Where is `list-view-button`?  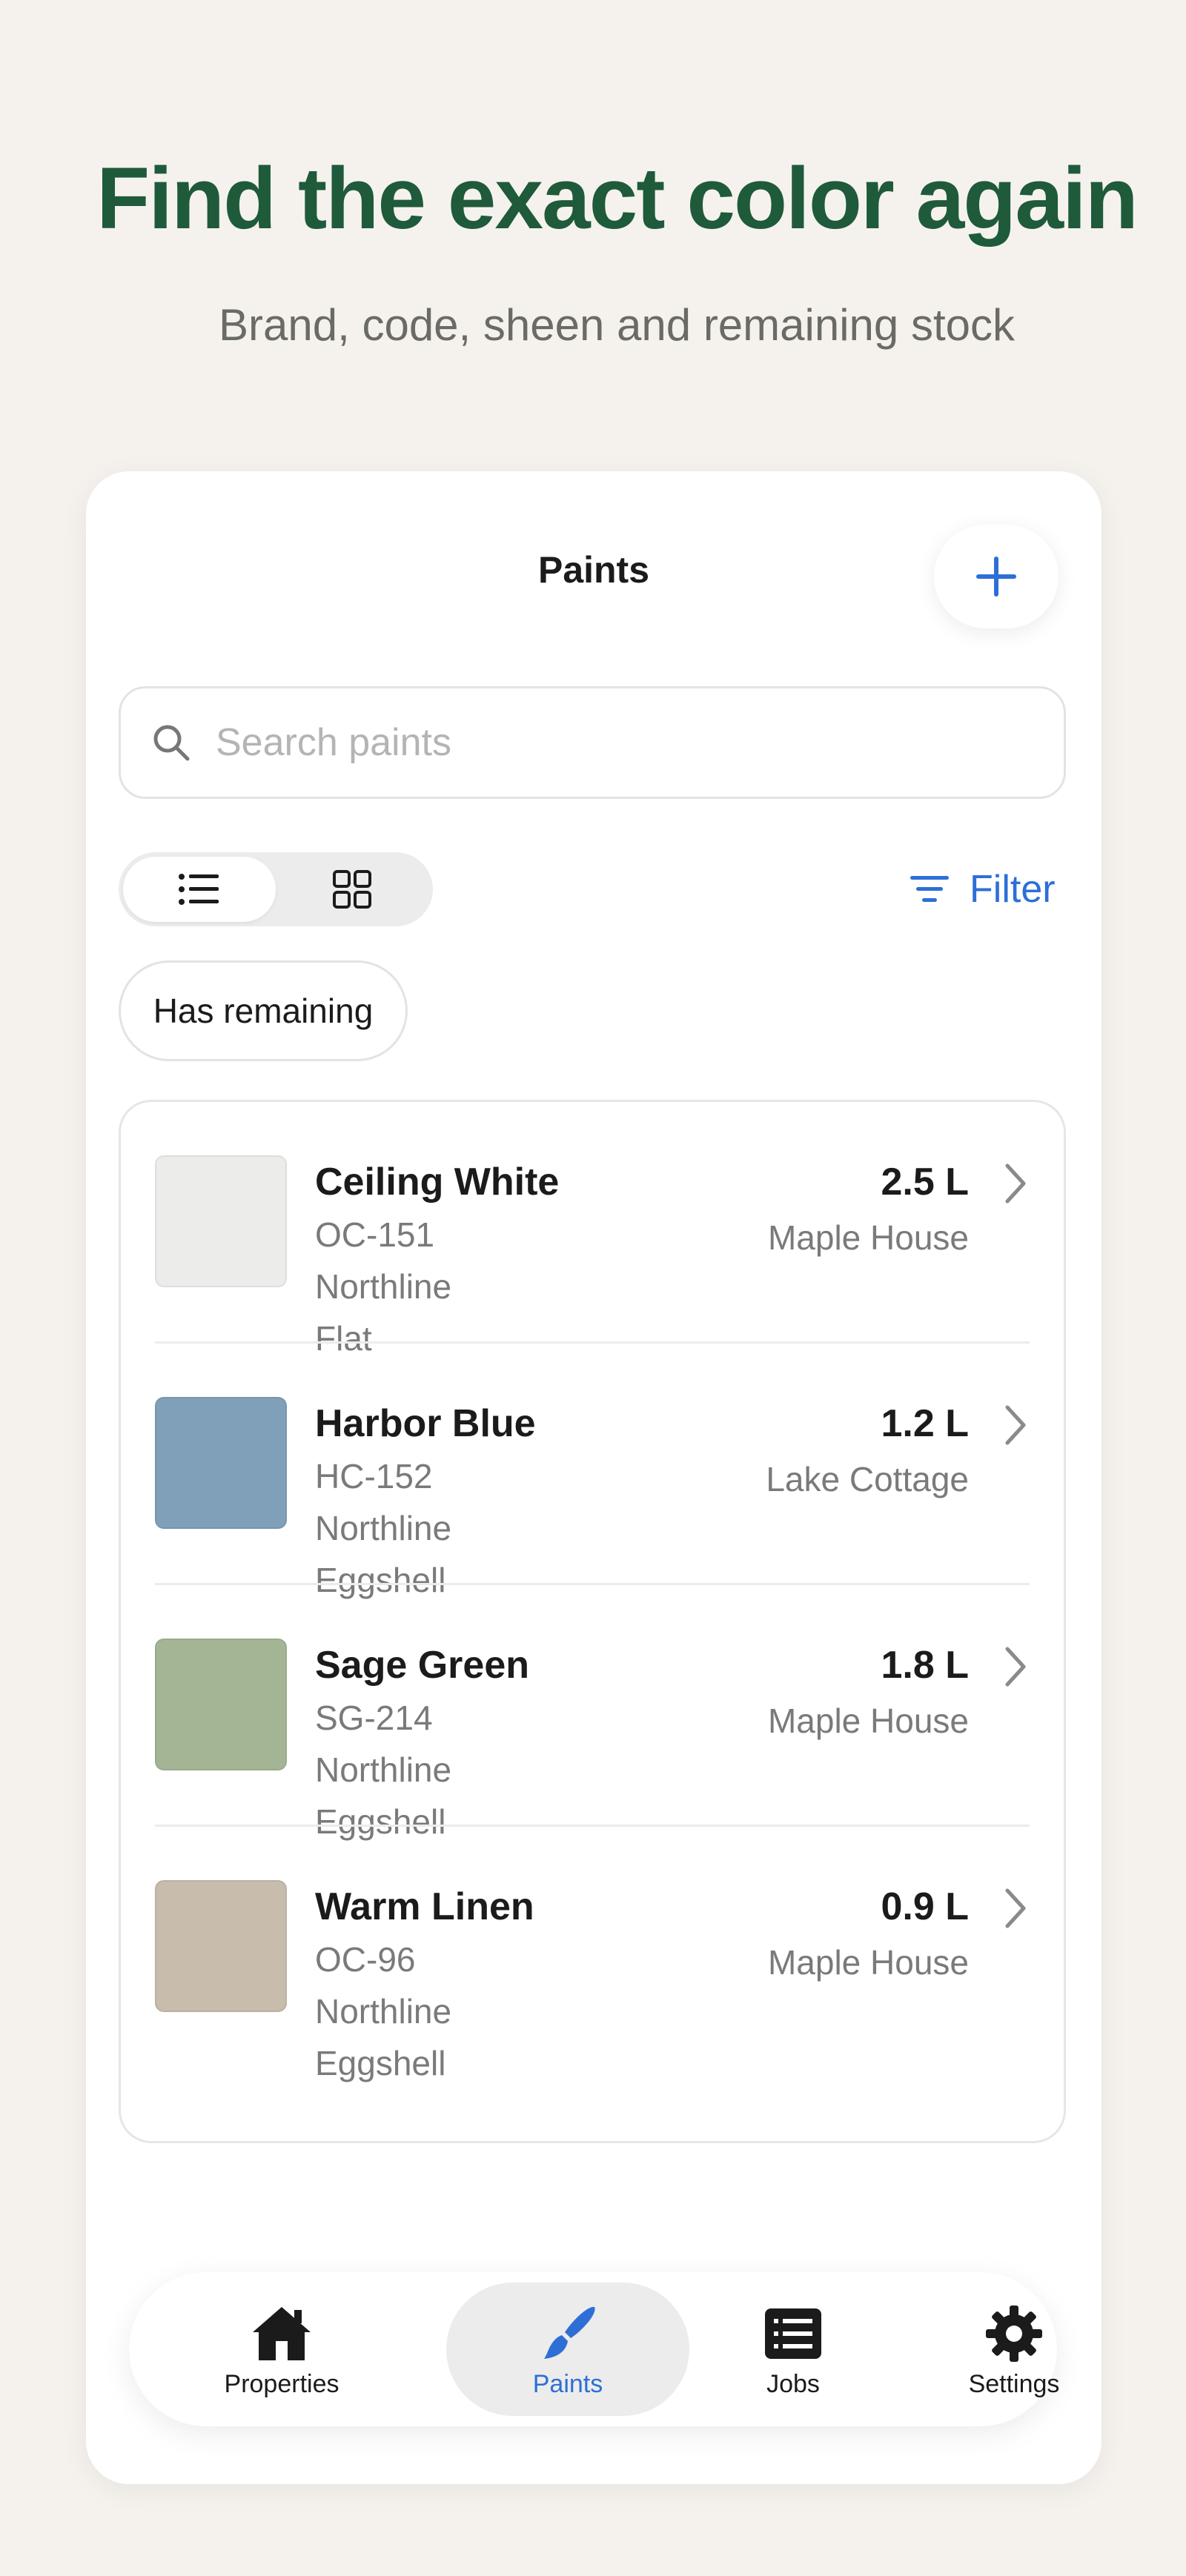
list-view-button is located at coordinates (199, 889).